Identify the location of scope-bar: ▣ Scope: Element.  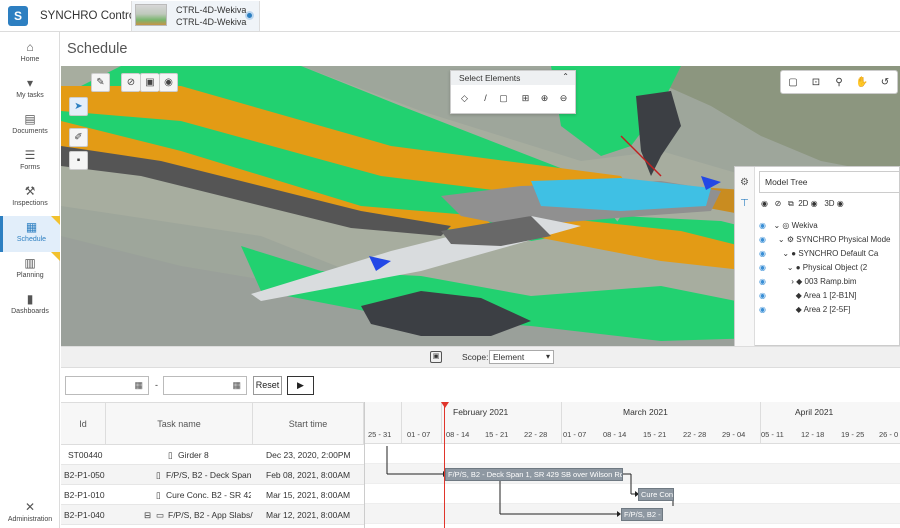
(480, 357).